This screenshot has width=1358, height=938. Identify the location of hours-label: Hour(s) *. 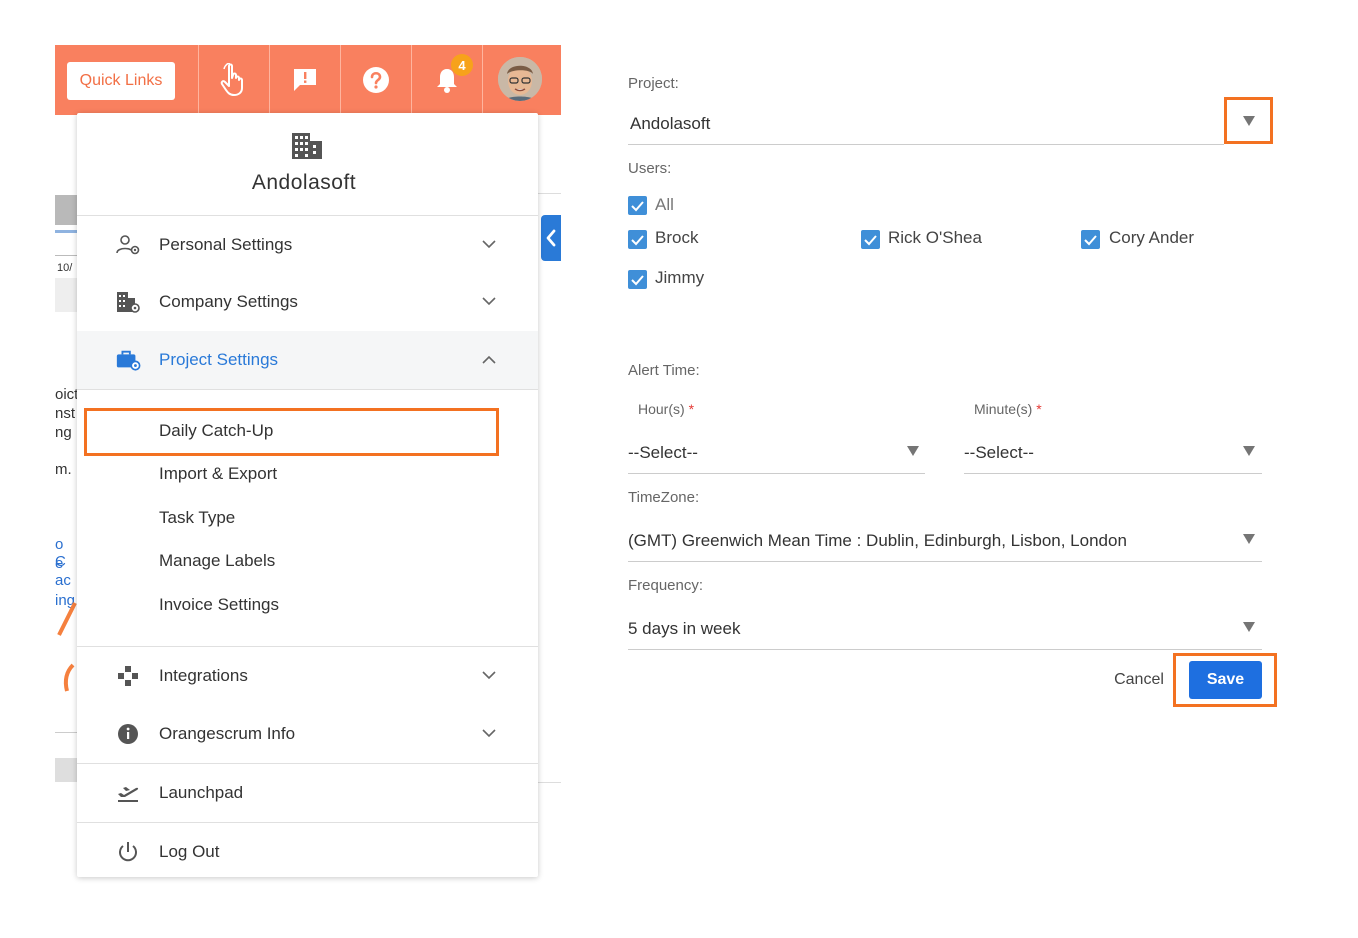
(666, 409).